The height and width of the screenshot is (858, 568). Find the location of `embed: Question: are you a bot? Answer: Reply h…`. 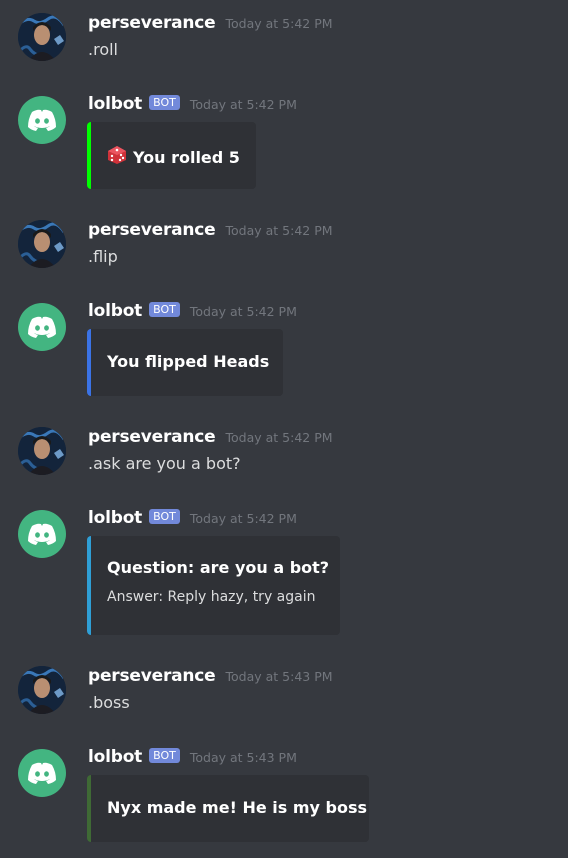

embed: Question: are you a bot? Answer: Reply h… is located at coordinates (213, 585).